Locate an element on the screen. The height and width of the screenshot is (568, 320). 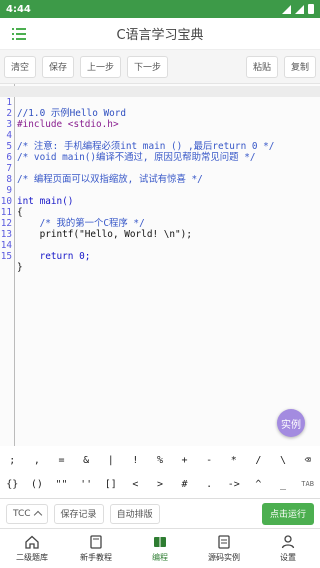
run-button: 点击运行 is located at coordinates (287, 513).